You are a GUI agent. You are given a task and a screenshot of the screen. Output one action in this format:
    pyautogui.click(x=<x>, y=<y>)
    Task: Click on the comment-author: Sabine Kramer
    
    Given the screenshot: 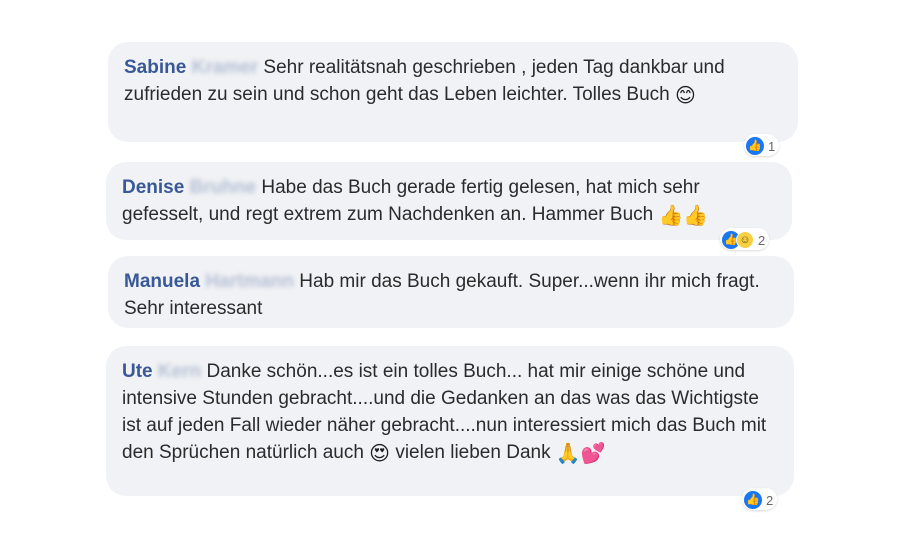 What is the action you would take?
    pyautogui.click(x=191, y=67)
    